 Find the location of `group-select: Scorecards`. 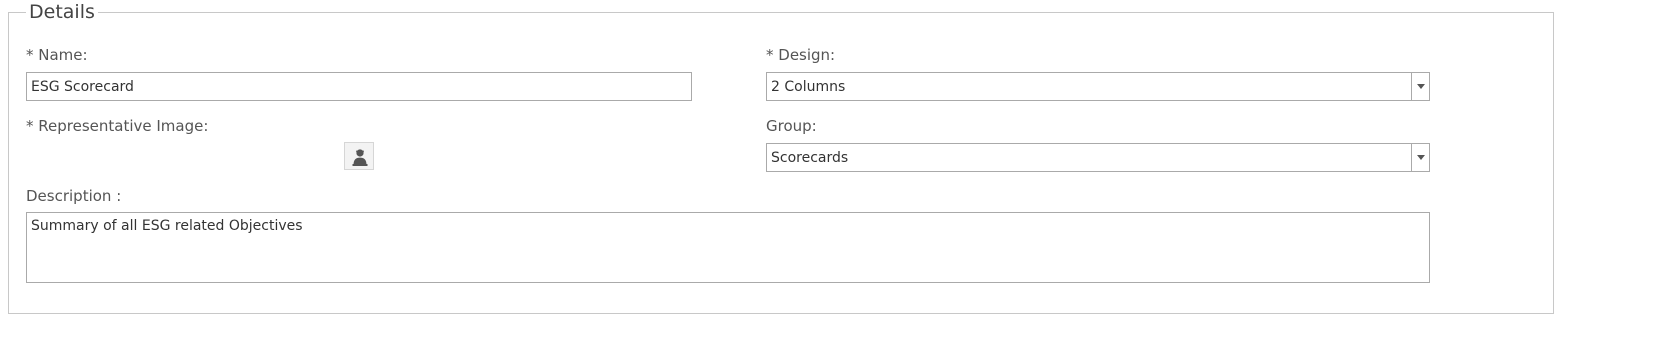

group-select: Scorecards is located at coordinates (1098, 157).